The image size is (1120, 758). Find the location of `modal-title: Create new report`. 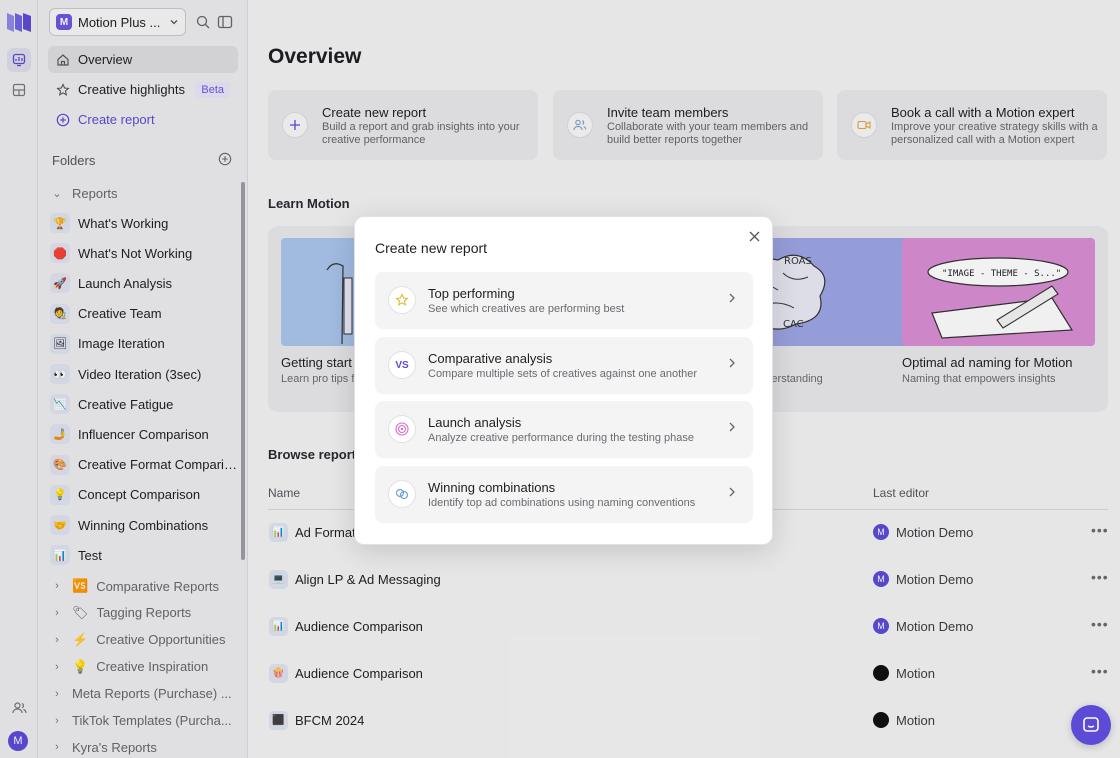

modal-title: Create new report is located at coordinates (431, 248).